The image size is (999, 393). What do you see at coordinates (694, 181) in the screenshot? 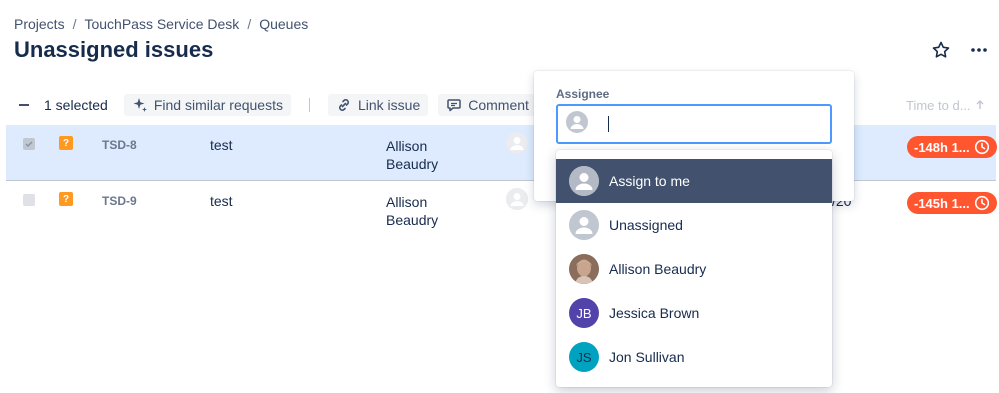
I see `option-assign-to-me: Assign to me` at bounding box center [694, 181].